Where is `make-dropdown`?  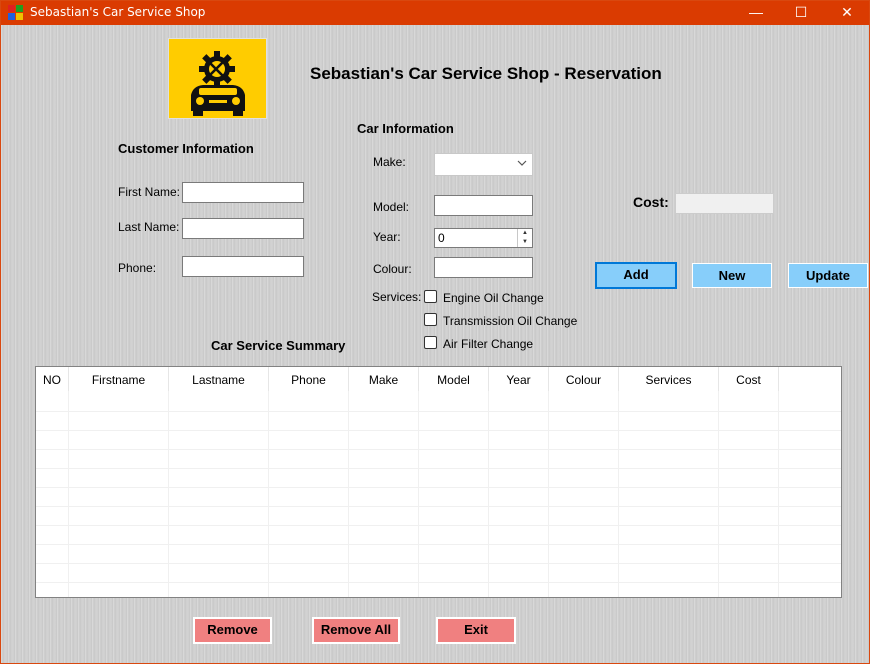 make-dropdown is located at coordinates (483, 164).